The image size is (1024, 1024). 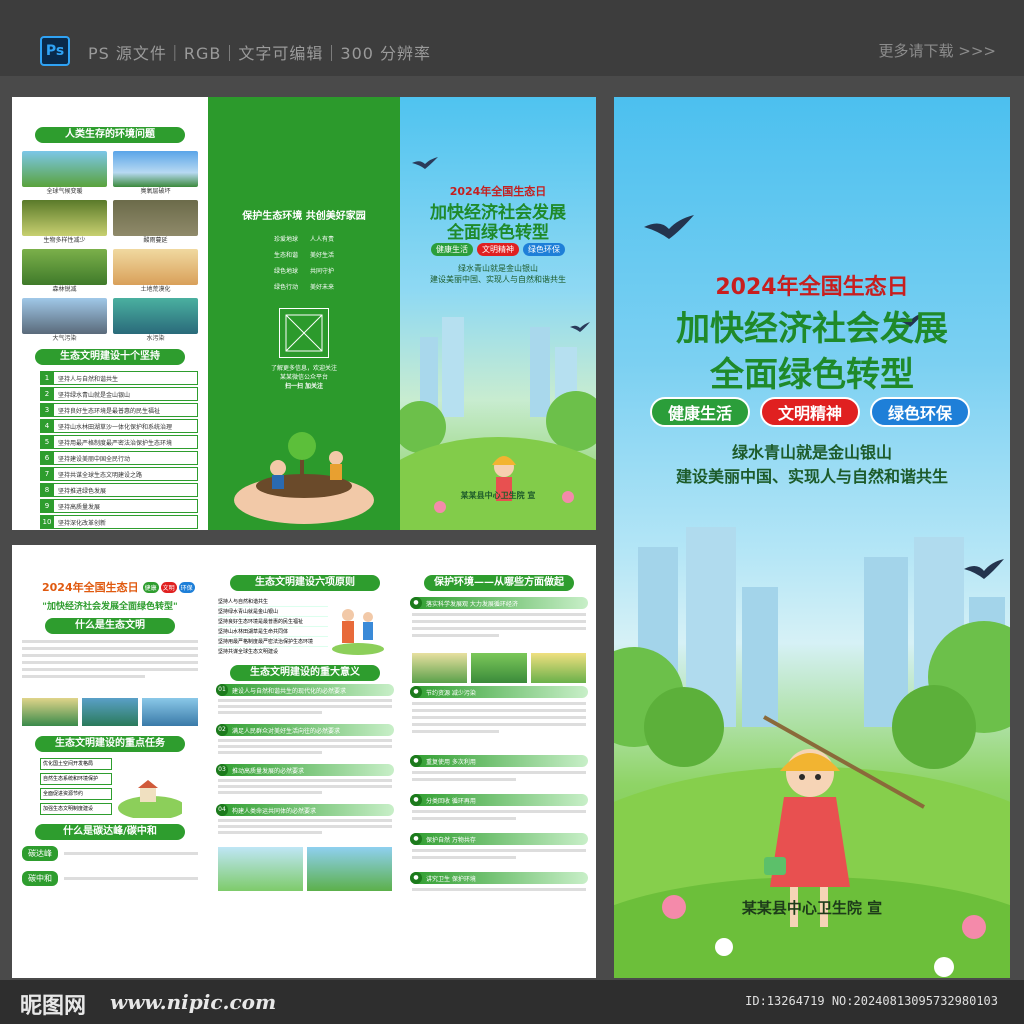 I want to click on protect-item-4: ● 分类回收 循环再用, so click(x=499, y=800).